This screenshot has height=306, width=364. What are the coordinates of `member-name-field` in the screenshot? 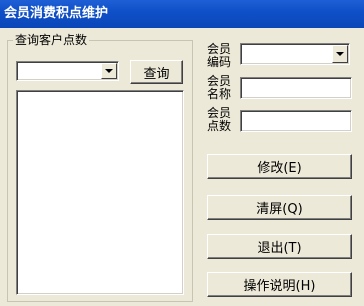 It's located at (296, 88).